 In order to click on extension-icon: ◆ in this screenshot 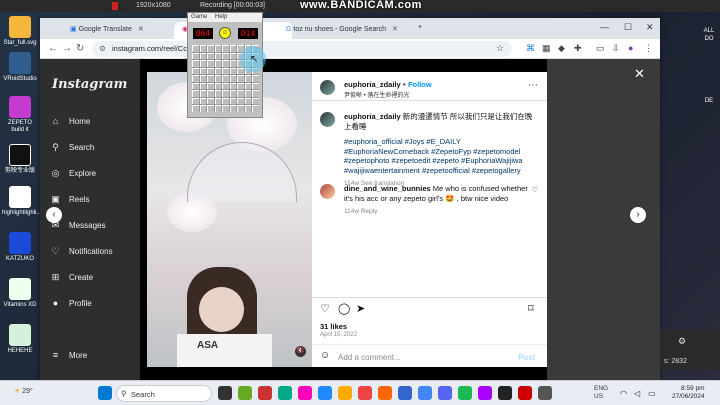, I will do `click(561, 48)`.